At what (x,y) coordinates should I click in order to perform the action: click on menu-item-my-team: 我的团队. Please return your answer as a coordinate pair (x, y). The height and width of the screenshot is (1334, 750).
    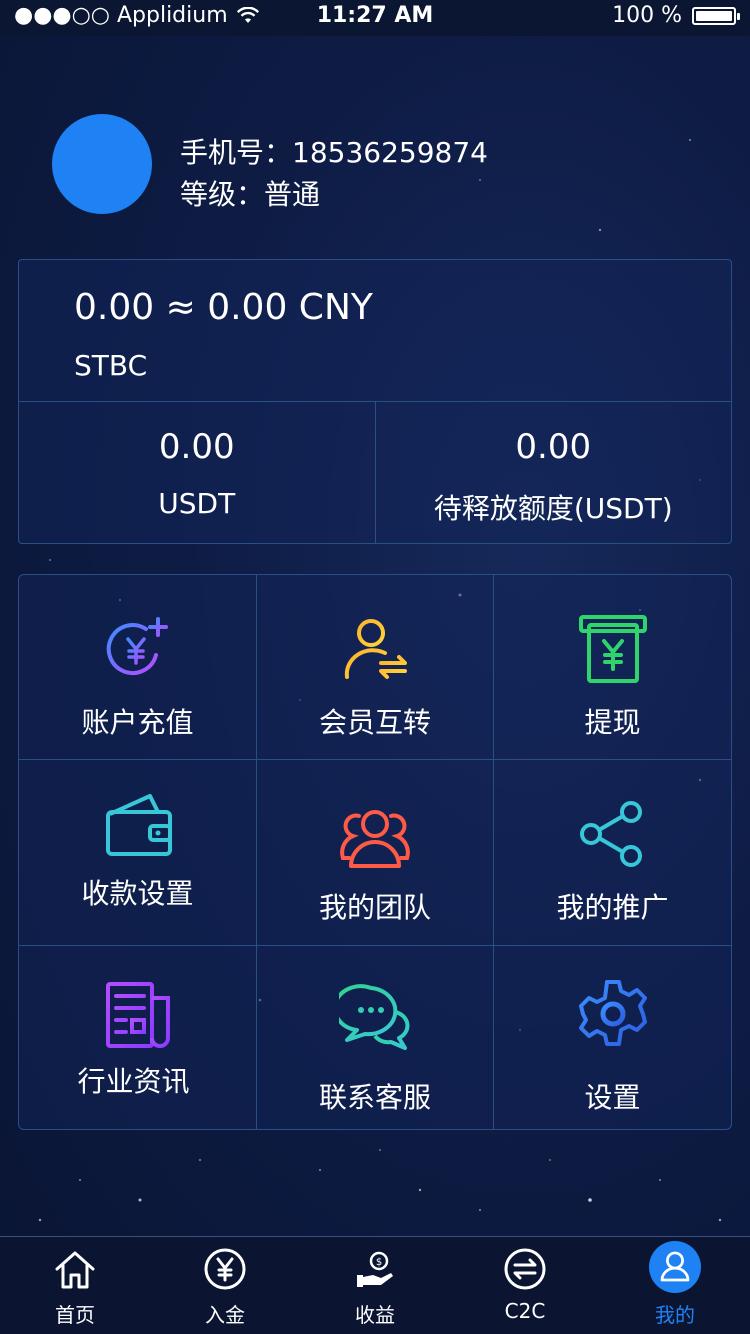
    Looking at the image, I should click on (375, 853).